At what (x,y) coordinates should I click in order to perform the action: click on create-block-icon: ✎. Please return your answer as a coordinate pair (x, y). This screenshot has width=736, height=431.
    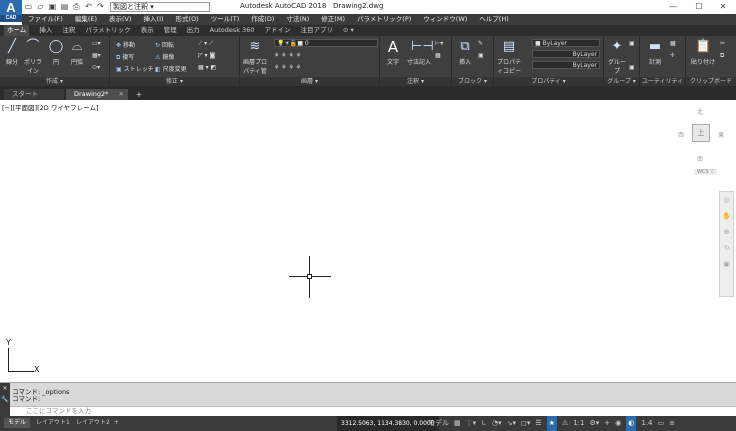
    Looking at the image, I should click on (480, 43).